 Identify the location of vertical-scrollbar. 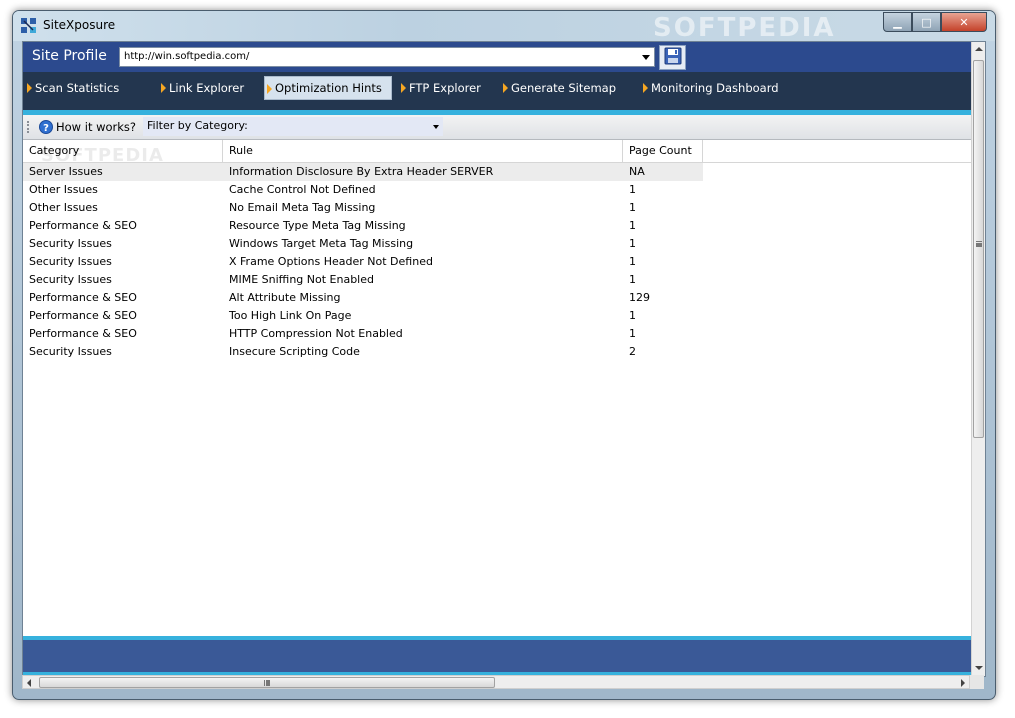
(978, 359).